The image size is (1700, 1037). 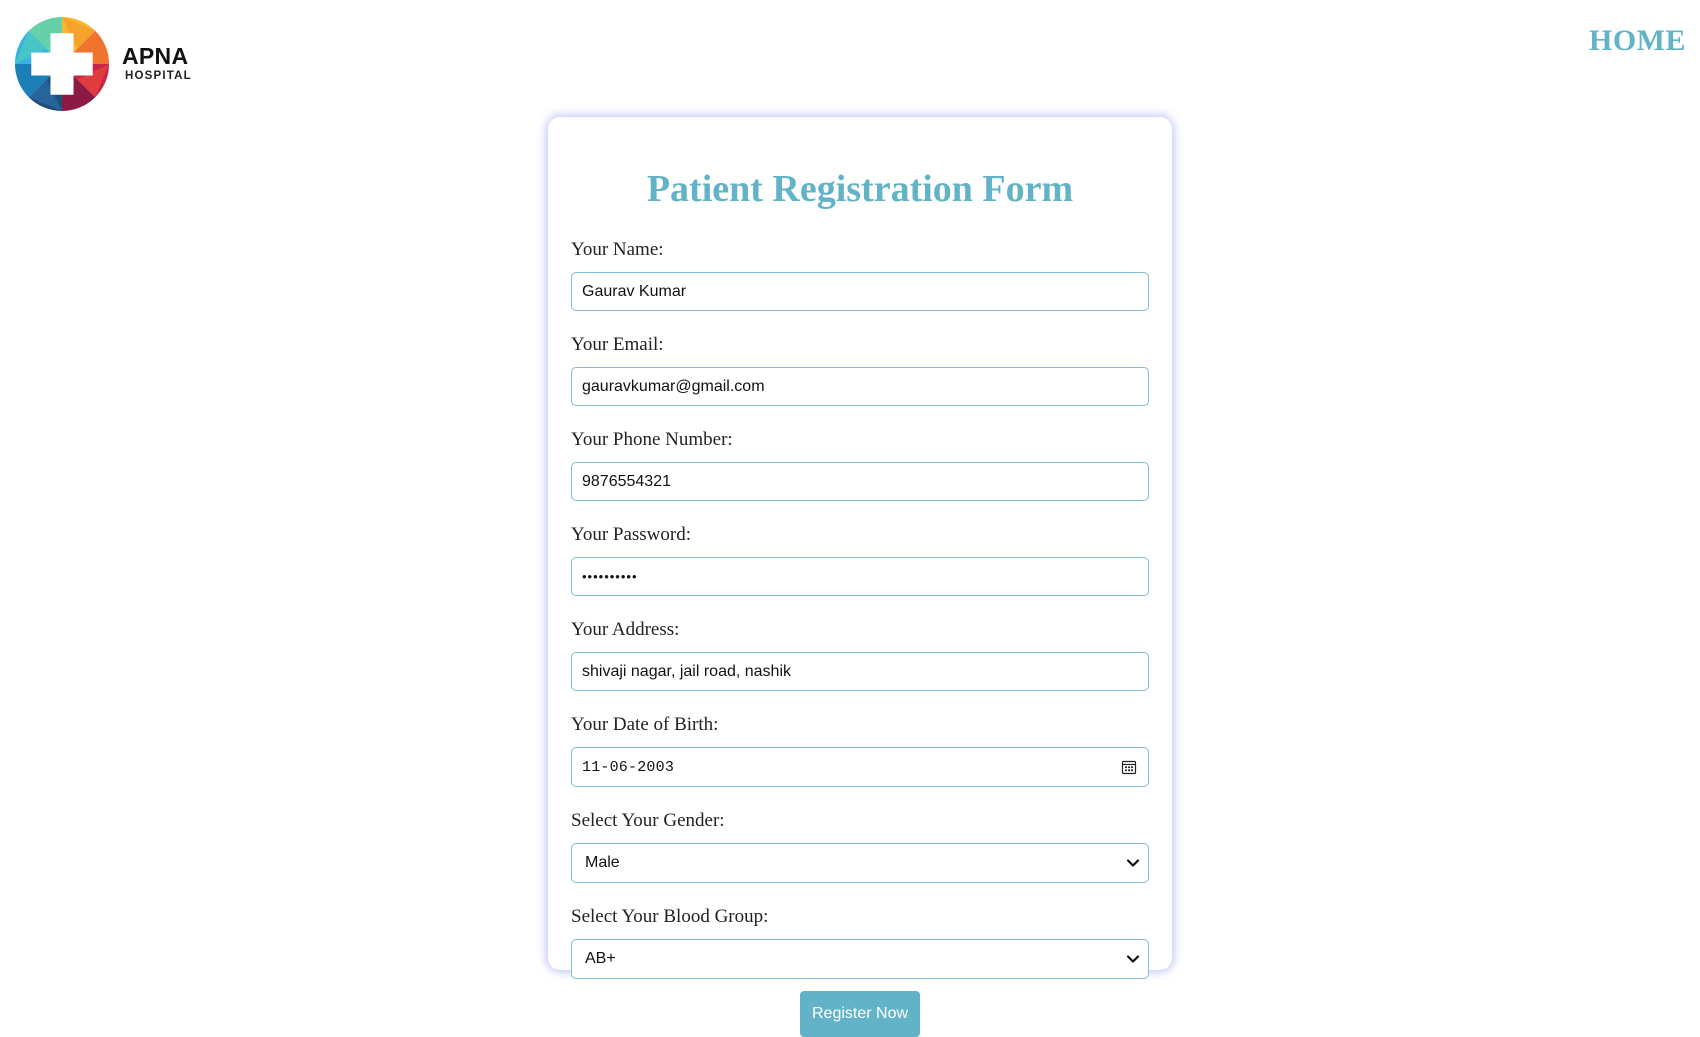 I want to click on blood-group-selected-value: AB+, so click(x=860, y=959).